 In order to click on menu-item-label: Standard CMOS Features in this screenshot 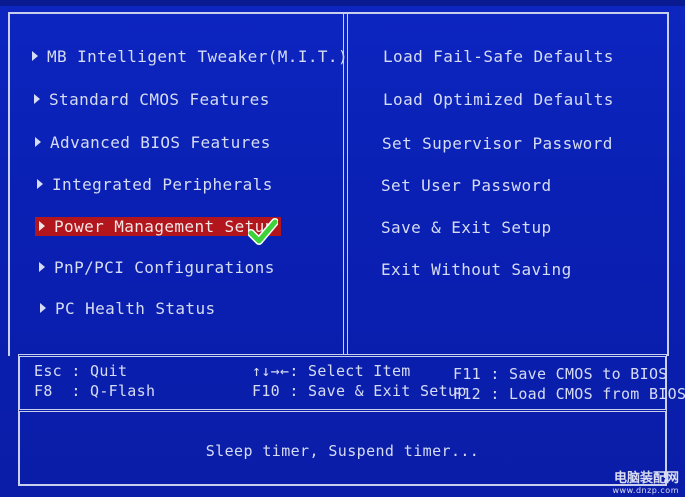, I will do `click(159, 99)`.